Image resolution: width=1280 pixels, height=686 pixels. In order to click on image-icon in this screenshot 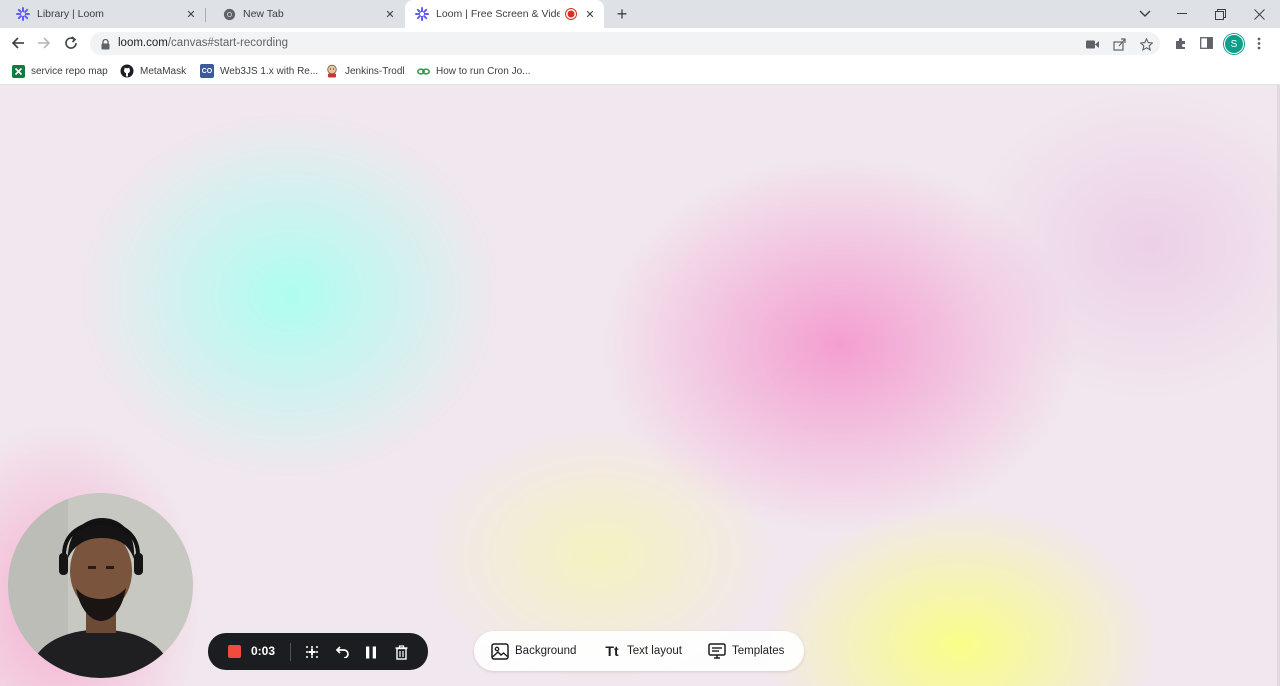, I will do `click(500, 651)`.